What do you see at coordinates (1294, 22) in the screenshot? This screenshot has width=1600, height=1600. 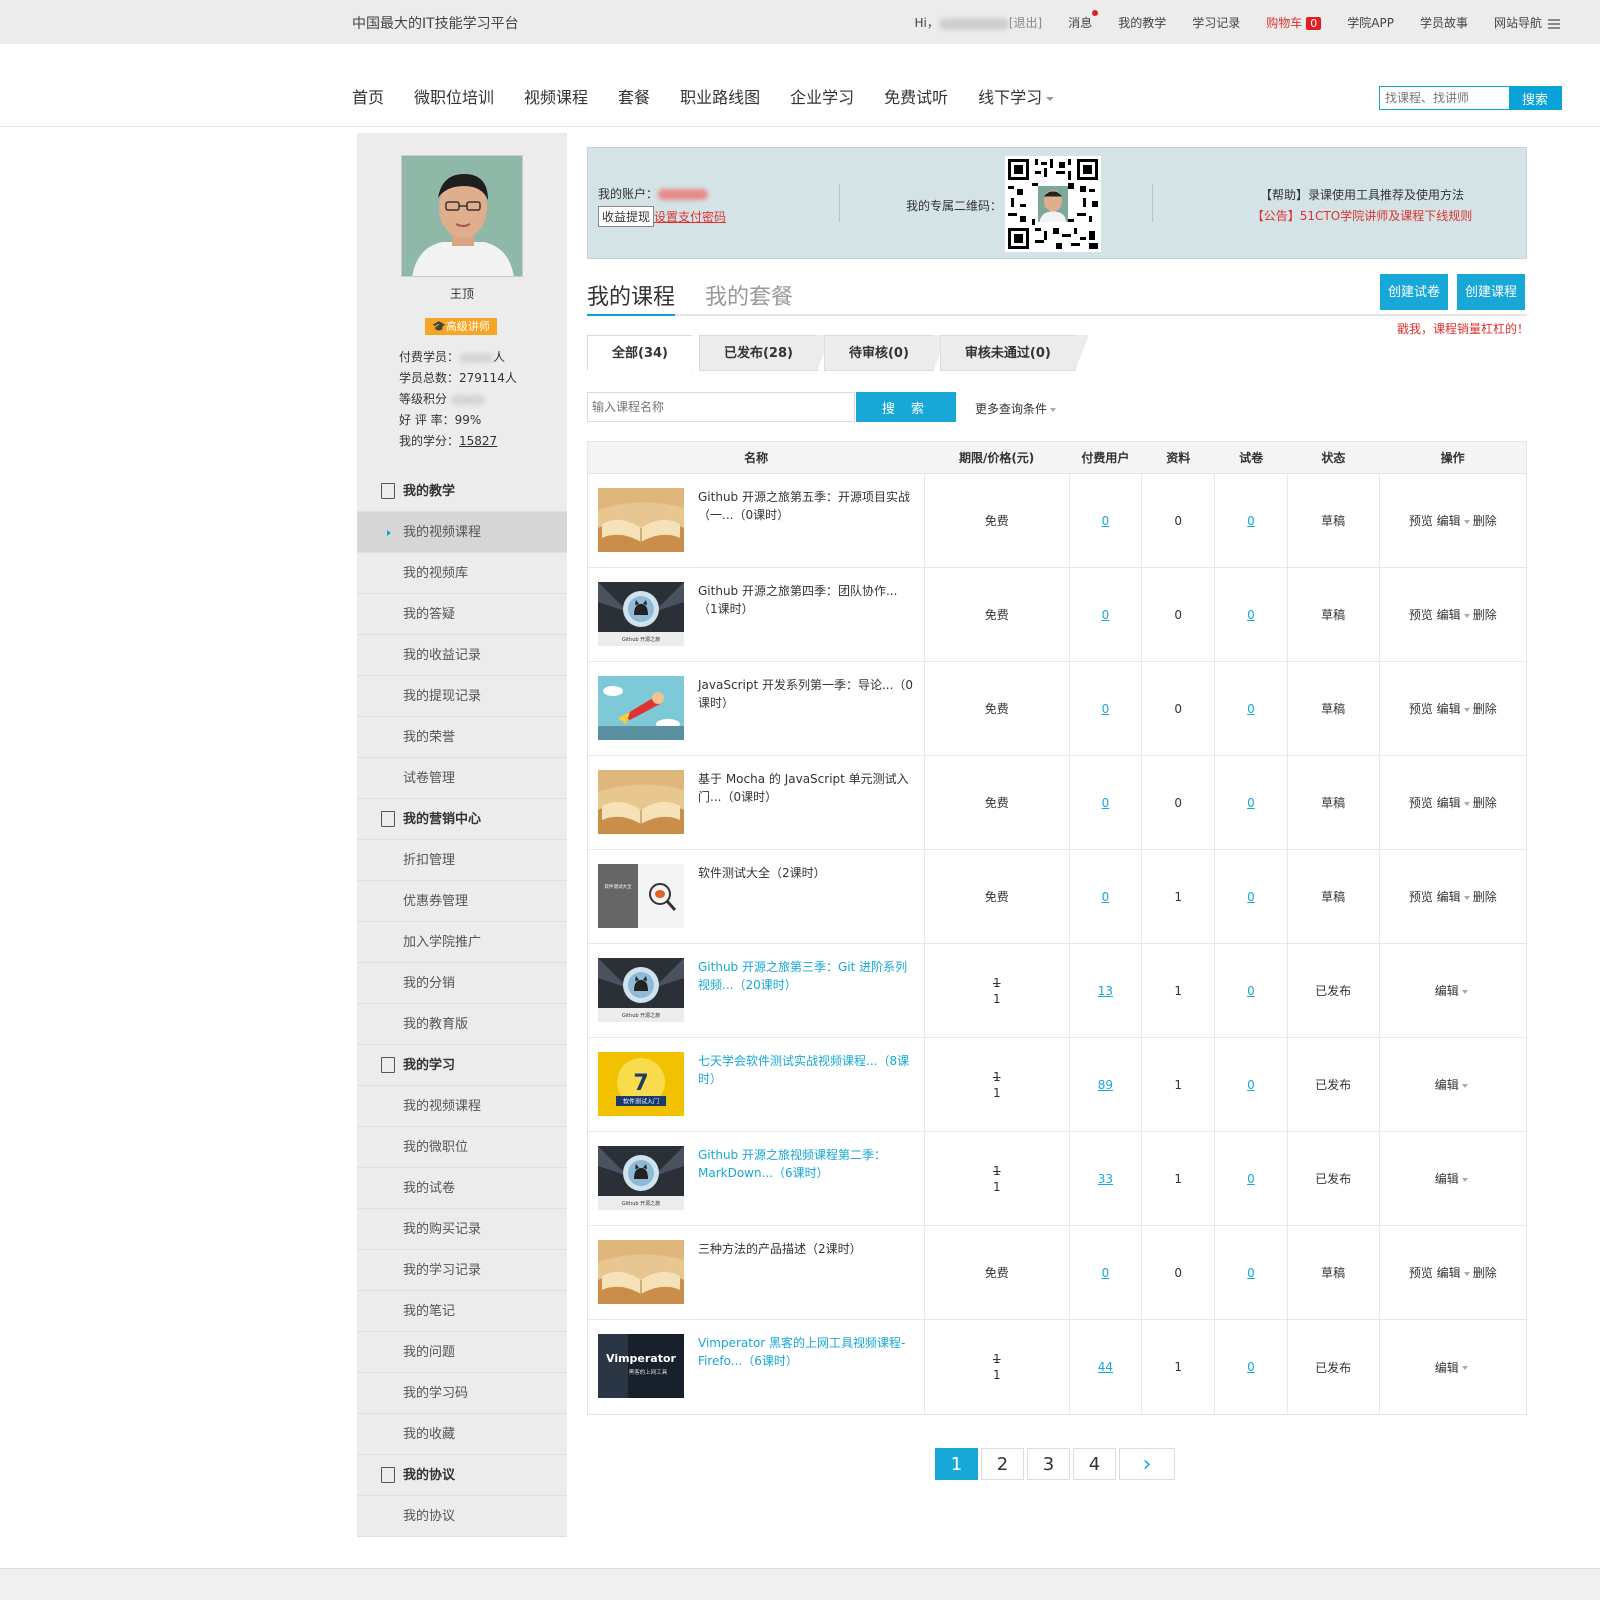 I see `cart-link: 购物车 0` at bounding box center [1294, 22].